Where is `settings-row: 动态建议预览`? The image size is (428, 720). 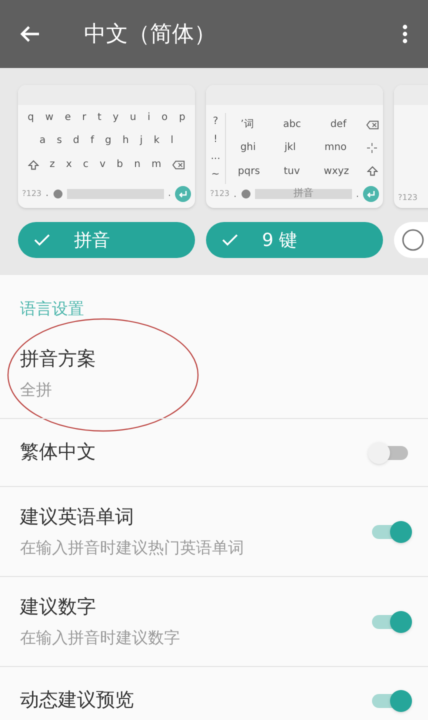 settings-row: 动态建议预览 is located at coordinates (214, 693).